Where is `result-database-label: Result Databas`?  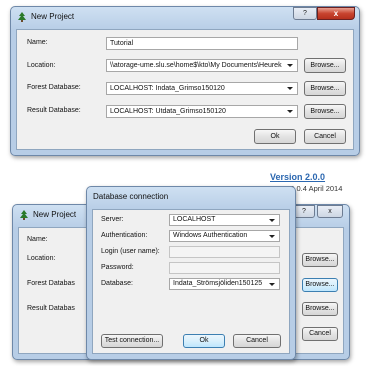
result-database-label: Result Databas is located at coordinates (51, 308).